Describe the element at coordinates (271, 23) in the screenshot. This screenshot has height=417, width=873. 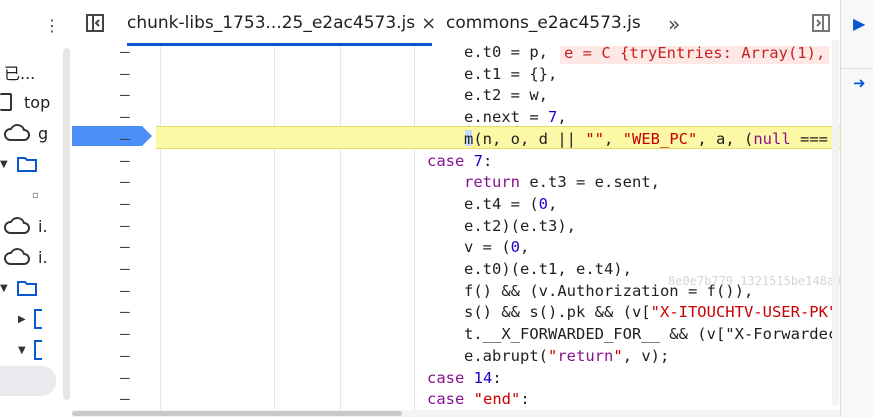
I see `tab-label: chunk-libs_1753...25_e2ac4573.js` at that location.